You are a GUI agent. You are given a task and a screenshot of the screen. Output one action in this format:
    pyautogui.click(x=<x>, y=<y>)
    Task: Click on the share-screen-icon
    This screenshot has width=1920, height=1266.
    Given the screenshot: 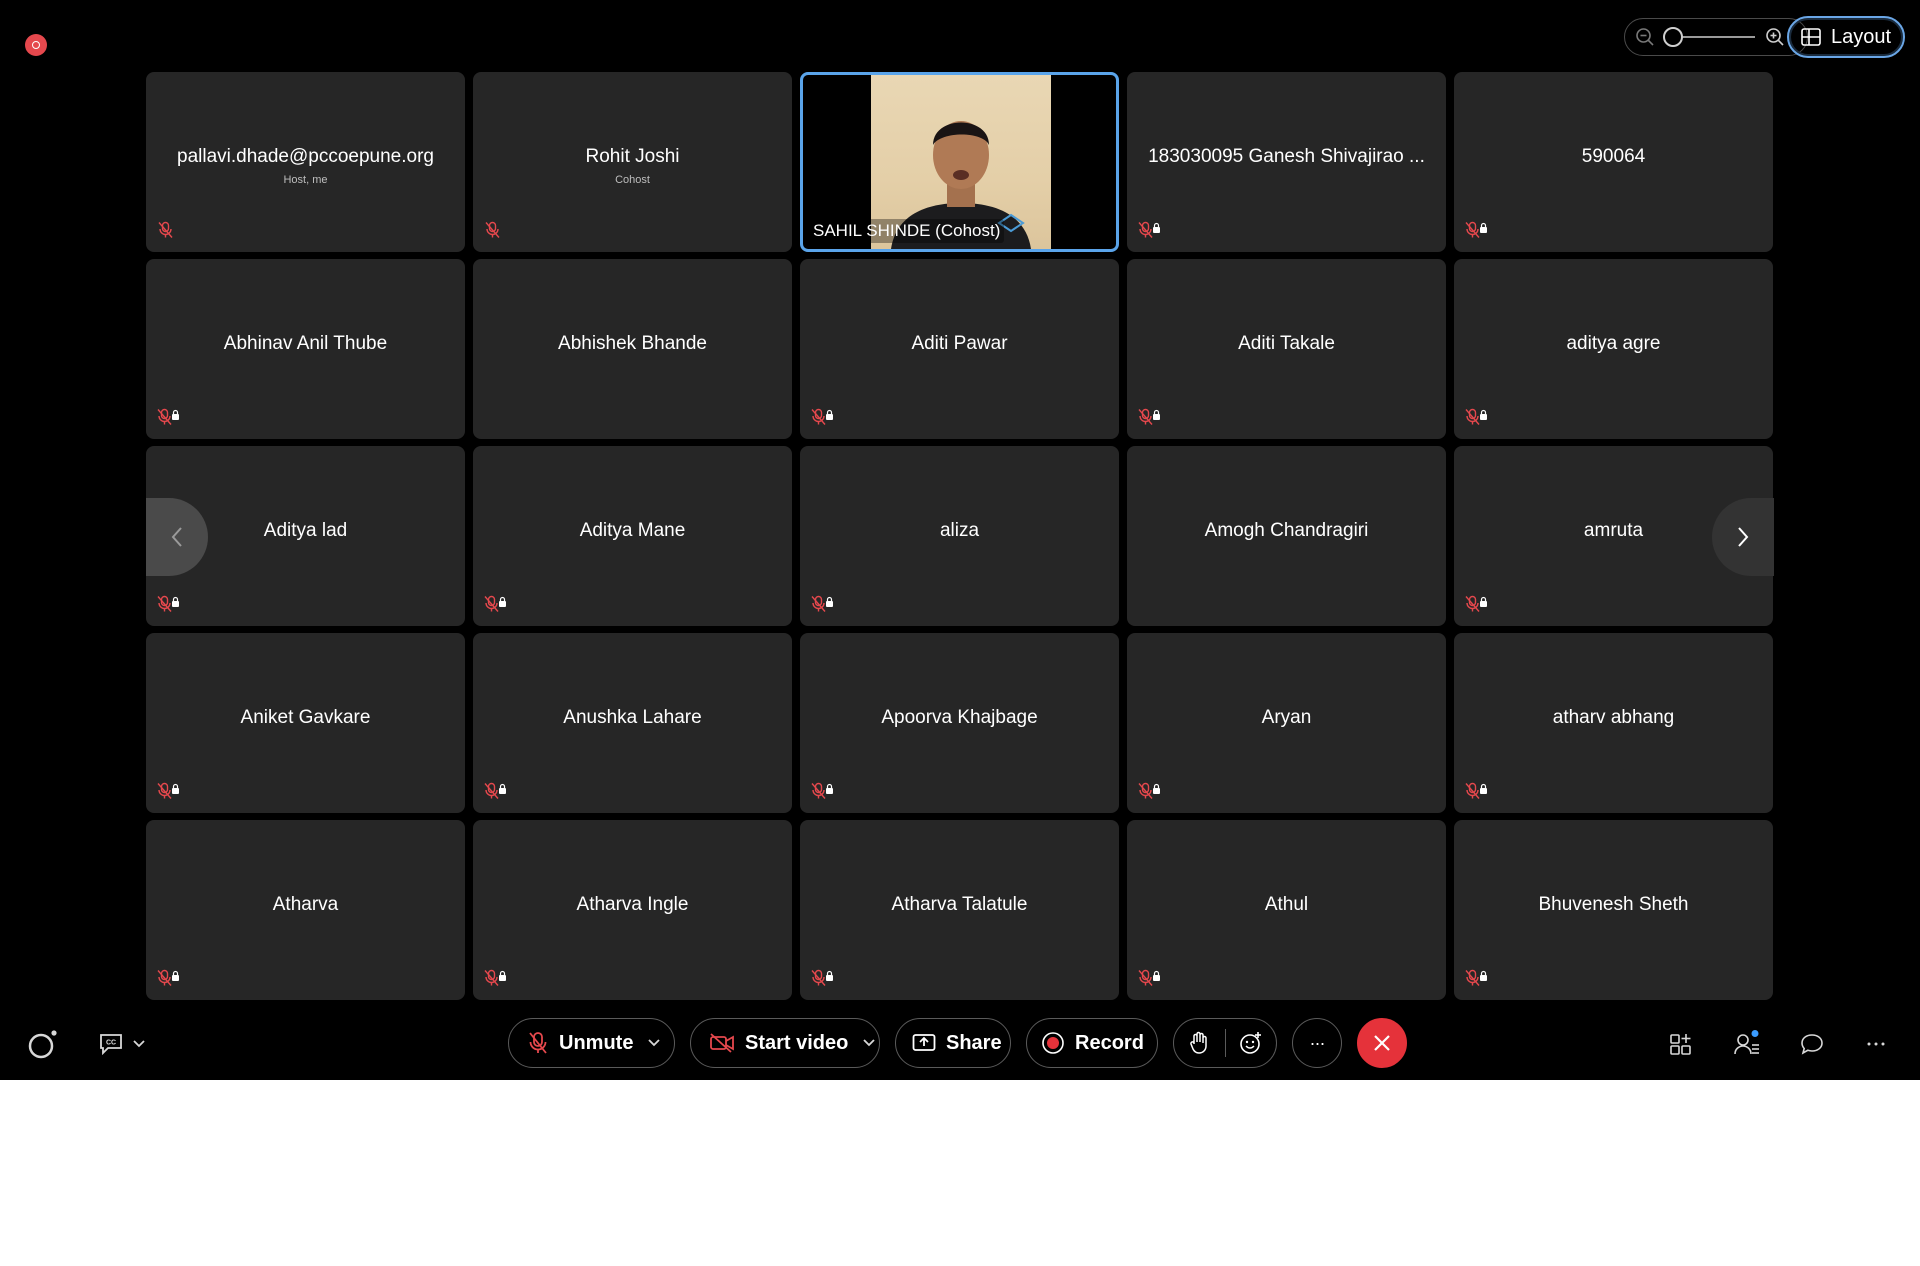 What is the action you would take?
    pyautogui.click(x=924, y=1042)
    